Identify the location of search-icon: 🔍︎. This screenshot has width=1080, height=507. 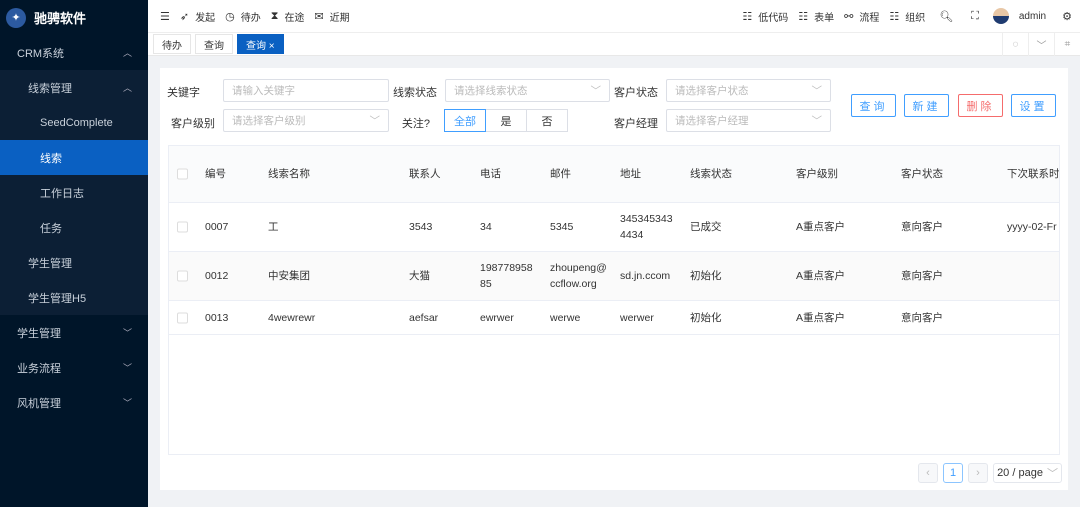
(946, 16).